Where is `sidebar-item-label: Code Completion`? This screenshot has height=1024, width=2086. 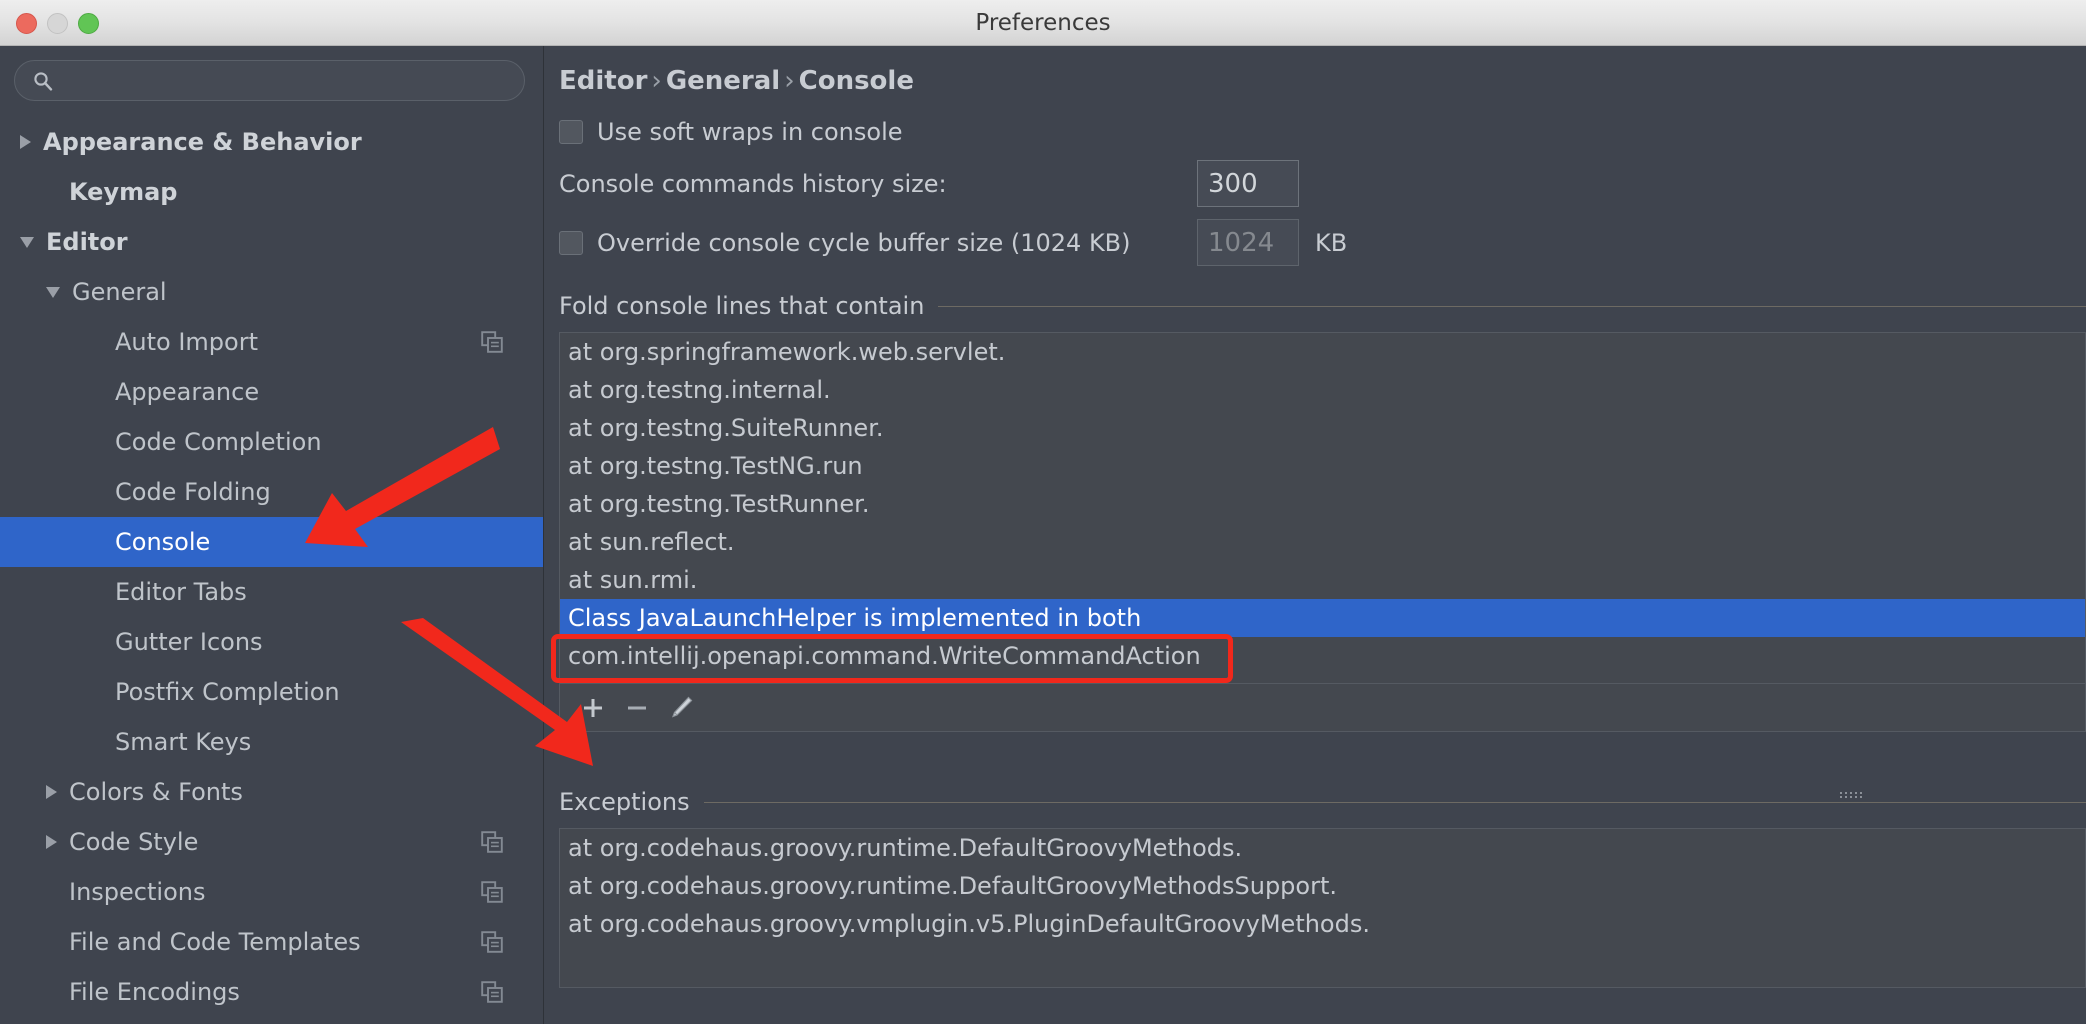
sidebar-item-label: Code Completion is located at coordinates (218, 442).